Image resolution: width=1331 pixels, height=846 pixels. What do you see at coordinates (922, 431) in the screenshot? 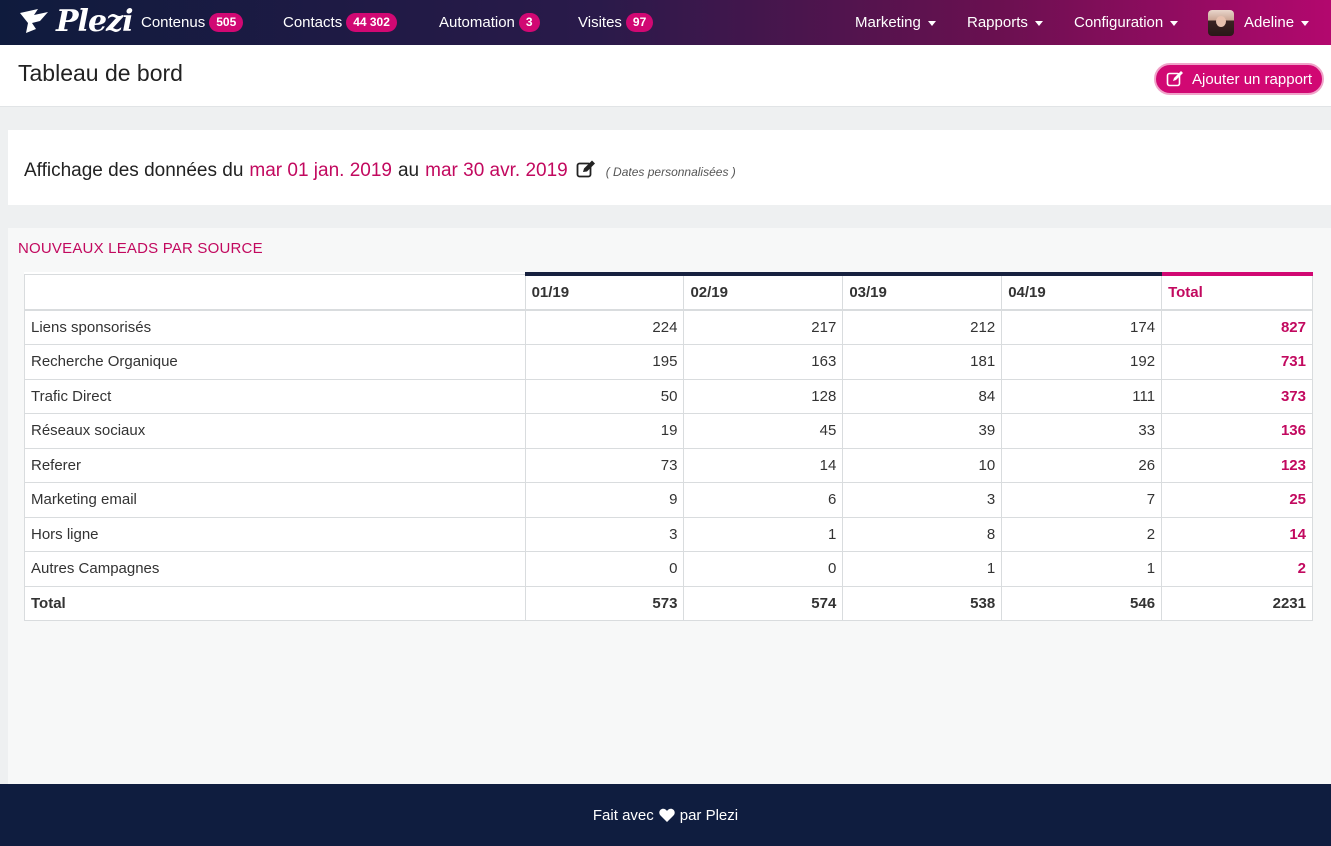
I see `cell-value: 39` at bounding box center [922, 431].